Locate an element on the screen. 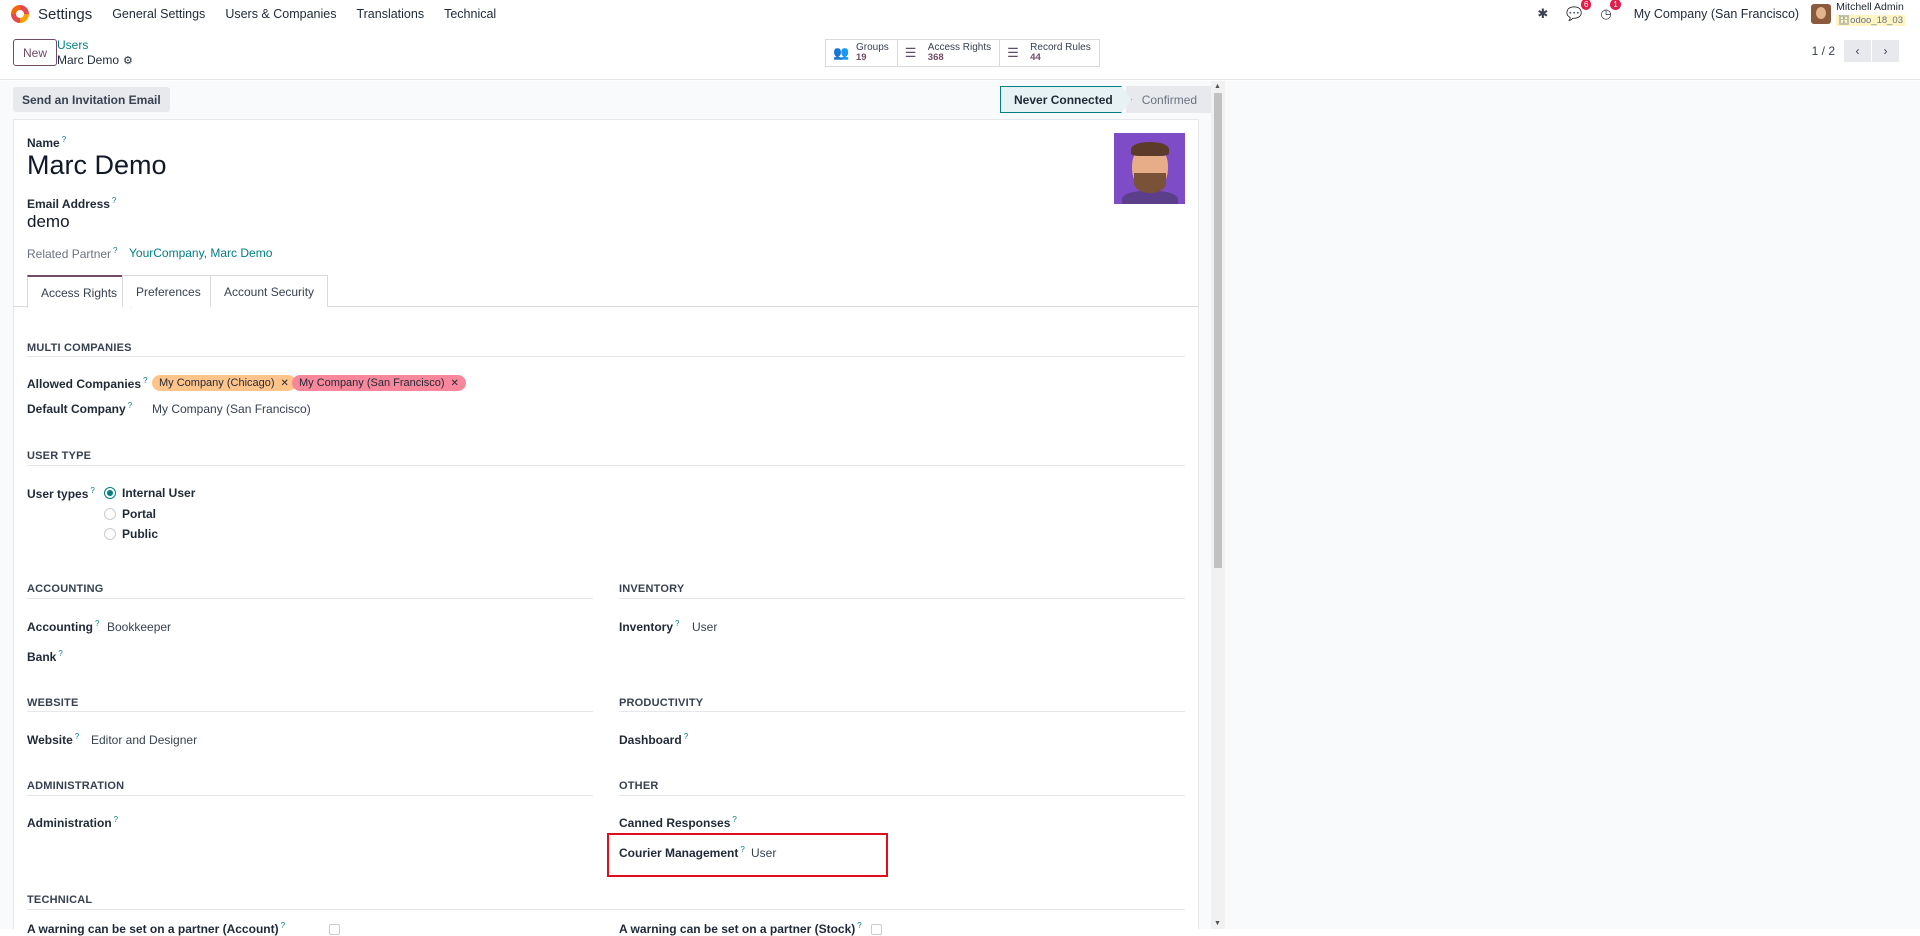  chevron-right-icon: › is located at coordinates (1885, 51).